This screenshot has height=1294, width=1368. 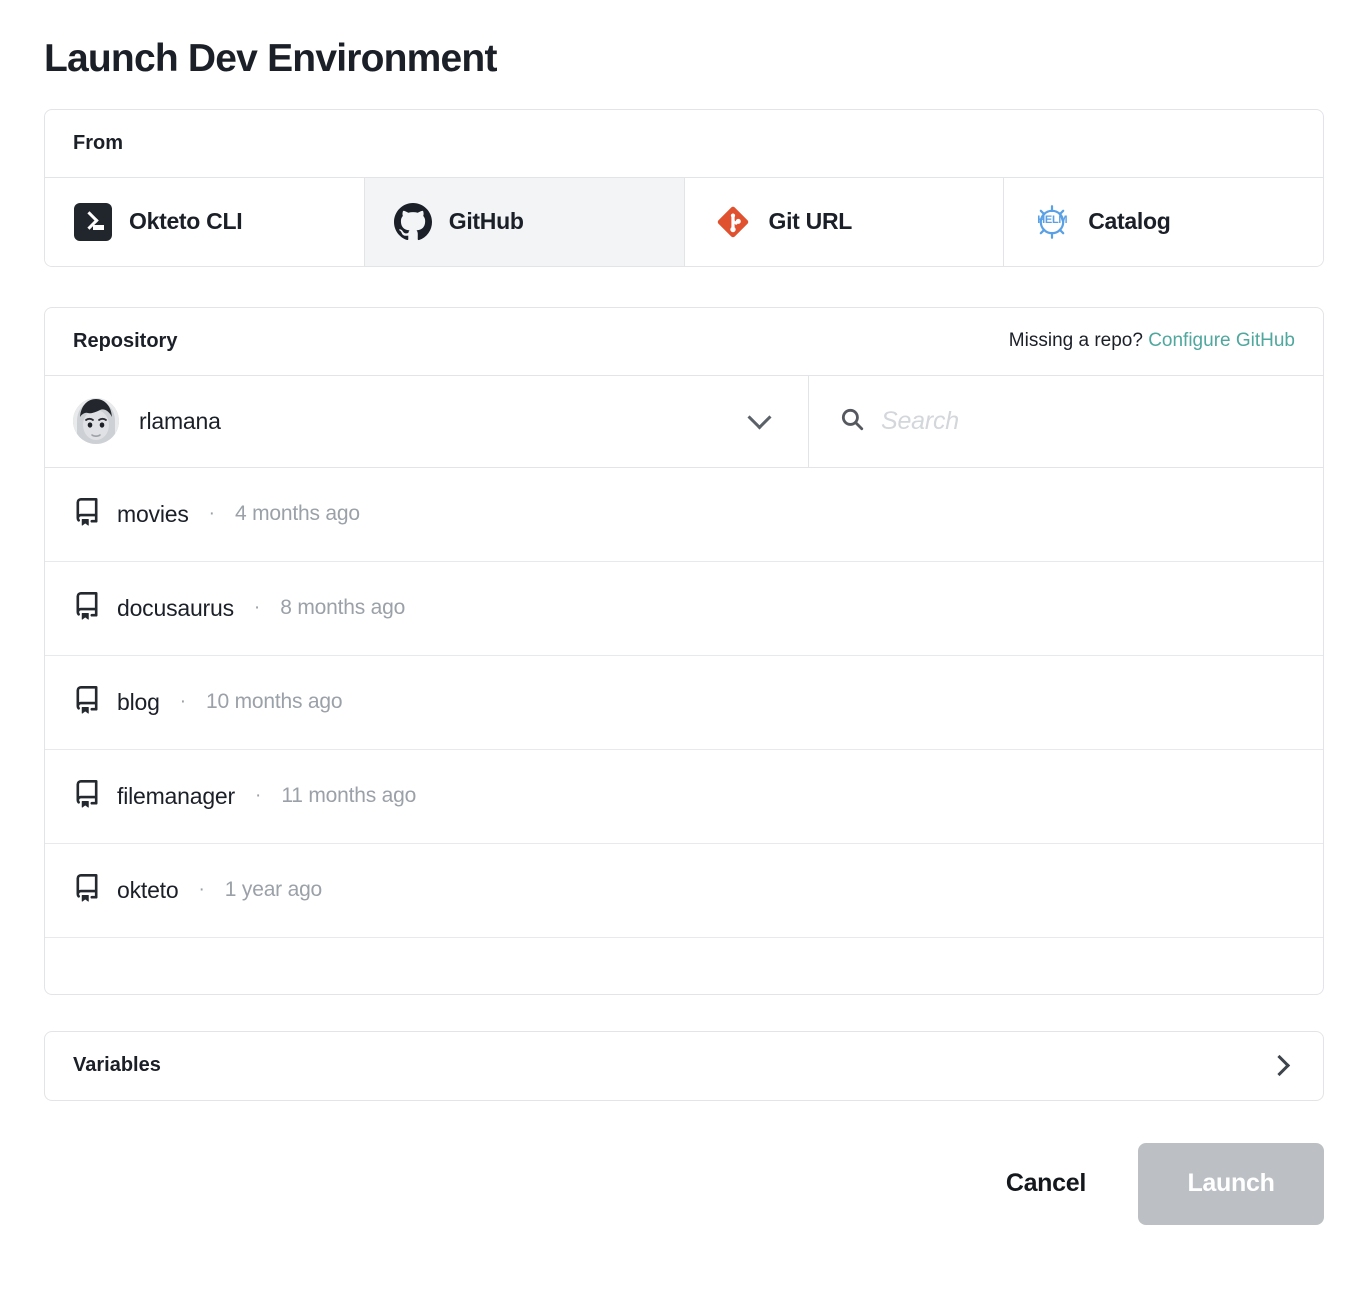 What do you see at coordinates (125, 340) in the screenshot?
I see `repository-title: Repository` at bounding box center [125, 340].